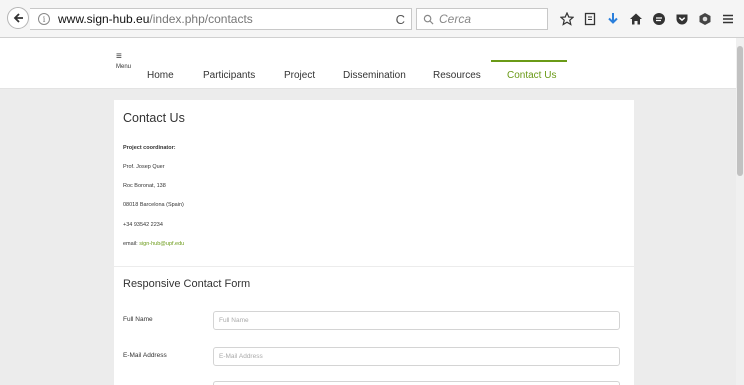 The width and height of the screenshot is (744, 385). What do you see at coordinates (740, 111) in the screenshot?
I see `scrollbar-thumb` at bounding box center [740, 111].